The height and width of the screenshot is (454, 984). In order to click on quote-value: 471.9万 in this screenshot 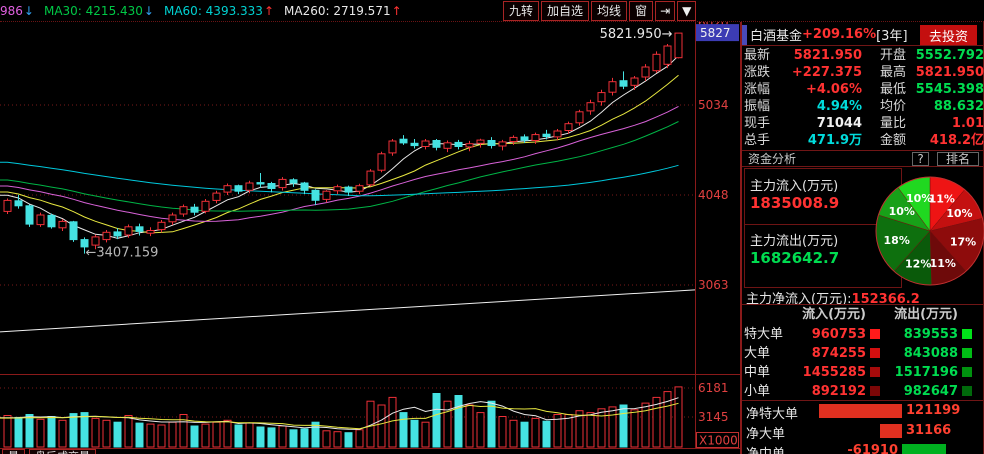, I will do `click(834, 140)`.